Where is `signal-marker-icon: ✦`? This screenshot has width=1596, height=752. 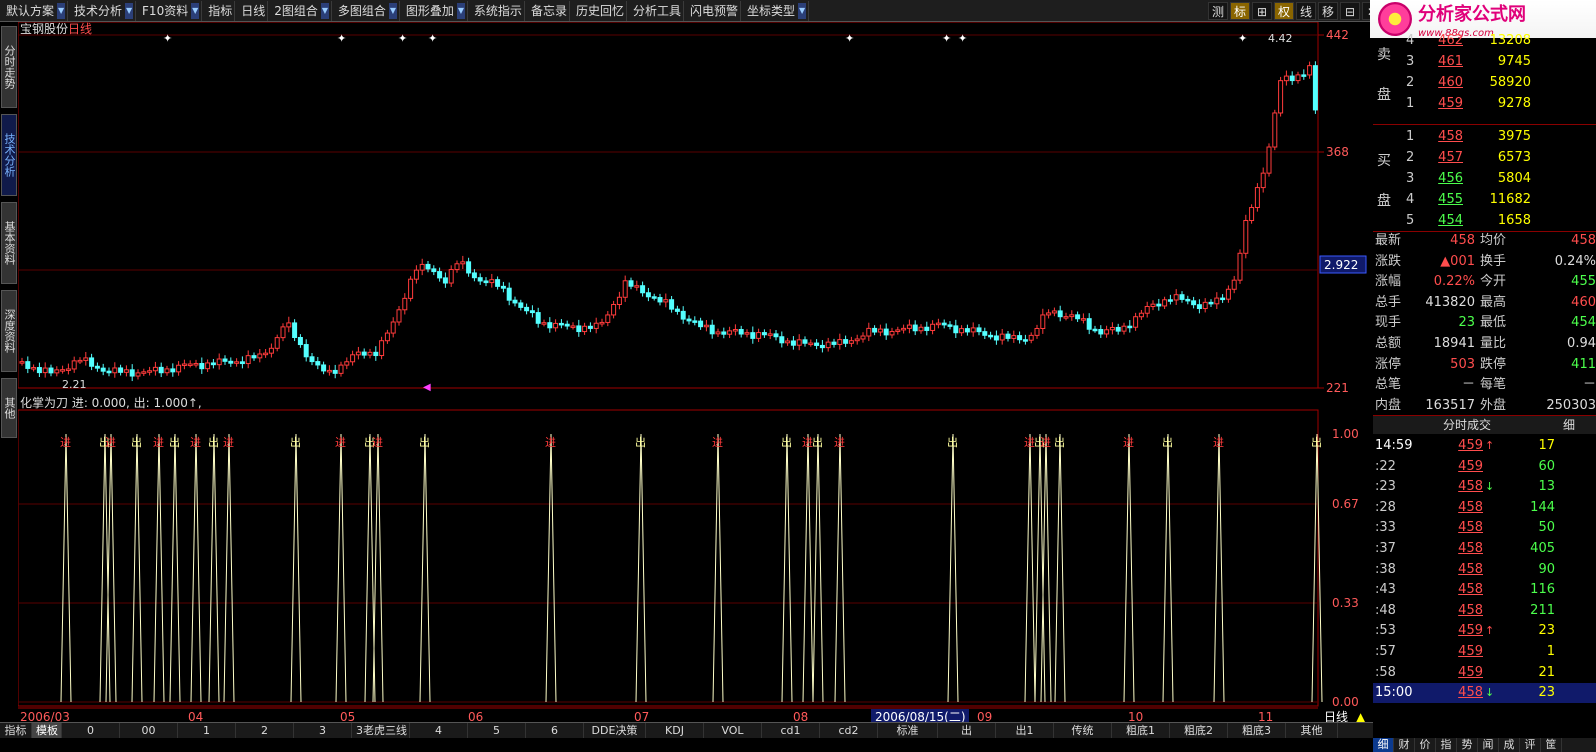 signal-marker-icon: ✦ is located at coordinates (962, 38).